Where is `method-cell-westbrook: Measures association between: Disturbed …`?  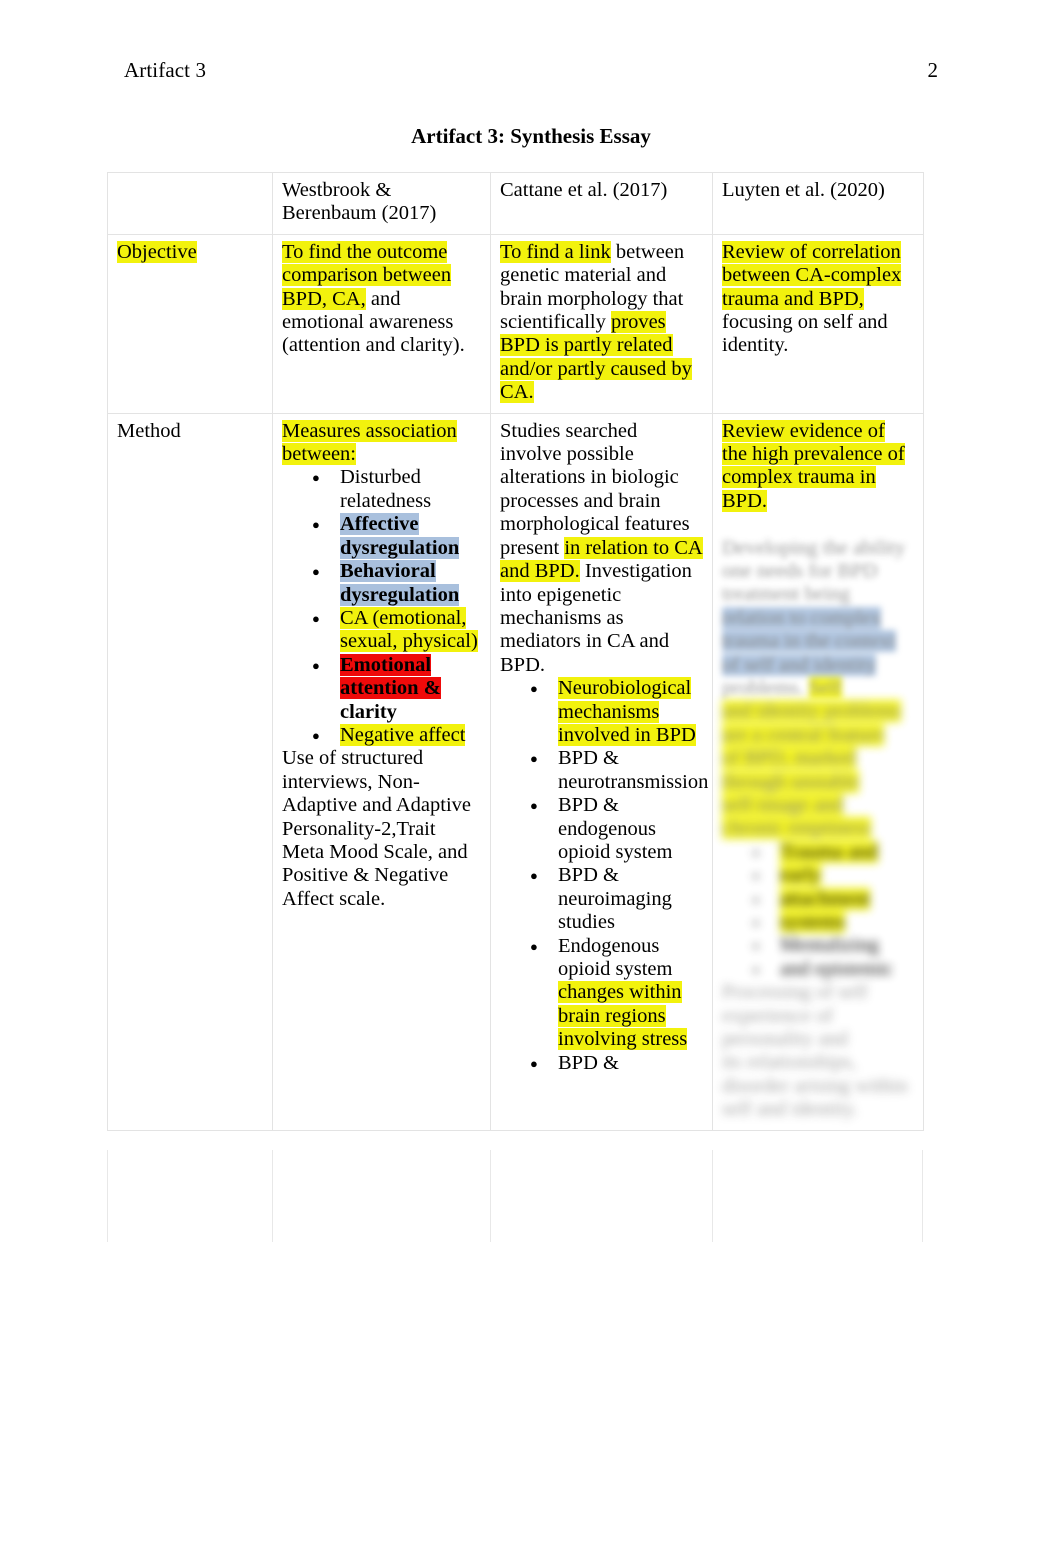
method-cell-westbrook: Measures association between: Disturbed … is located at coordinates (381, 771).